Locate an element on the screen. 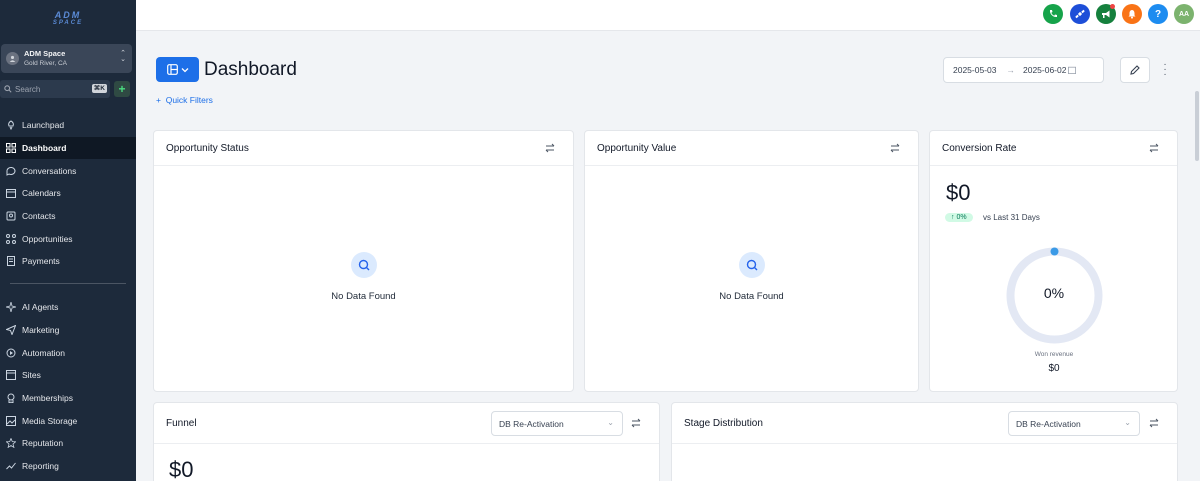 This screenshot has height=481, width=1200. rocket-icon is located at coordinates (11, 125).